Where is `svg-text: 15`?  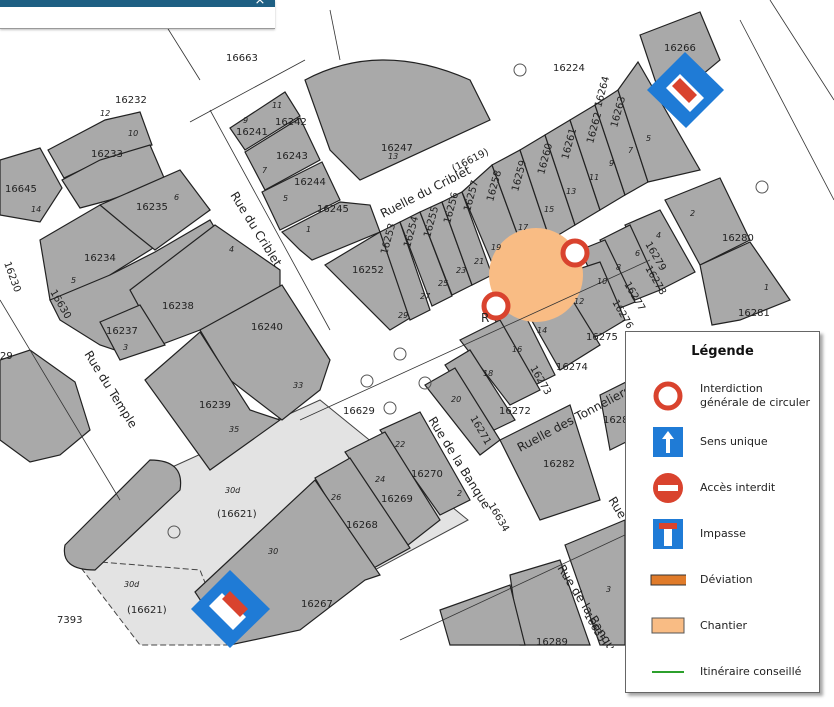
svg-text: 15 is located at coordinates (549, 209).